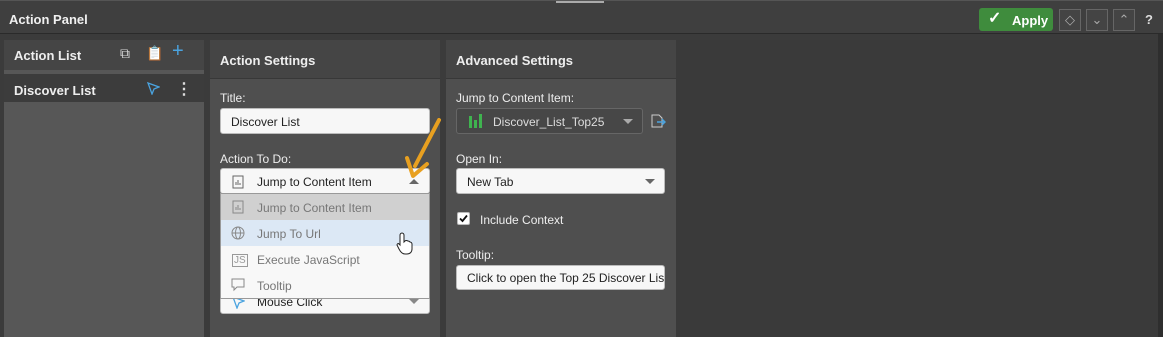  I want to click on action-list-title: Action List, so click(48, 55).